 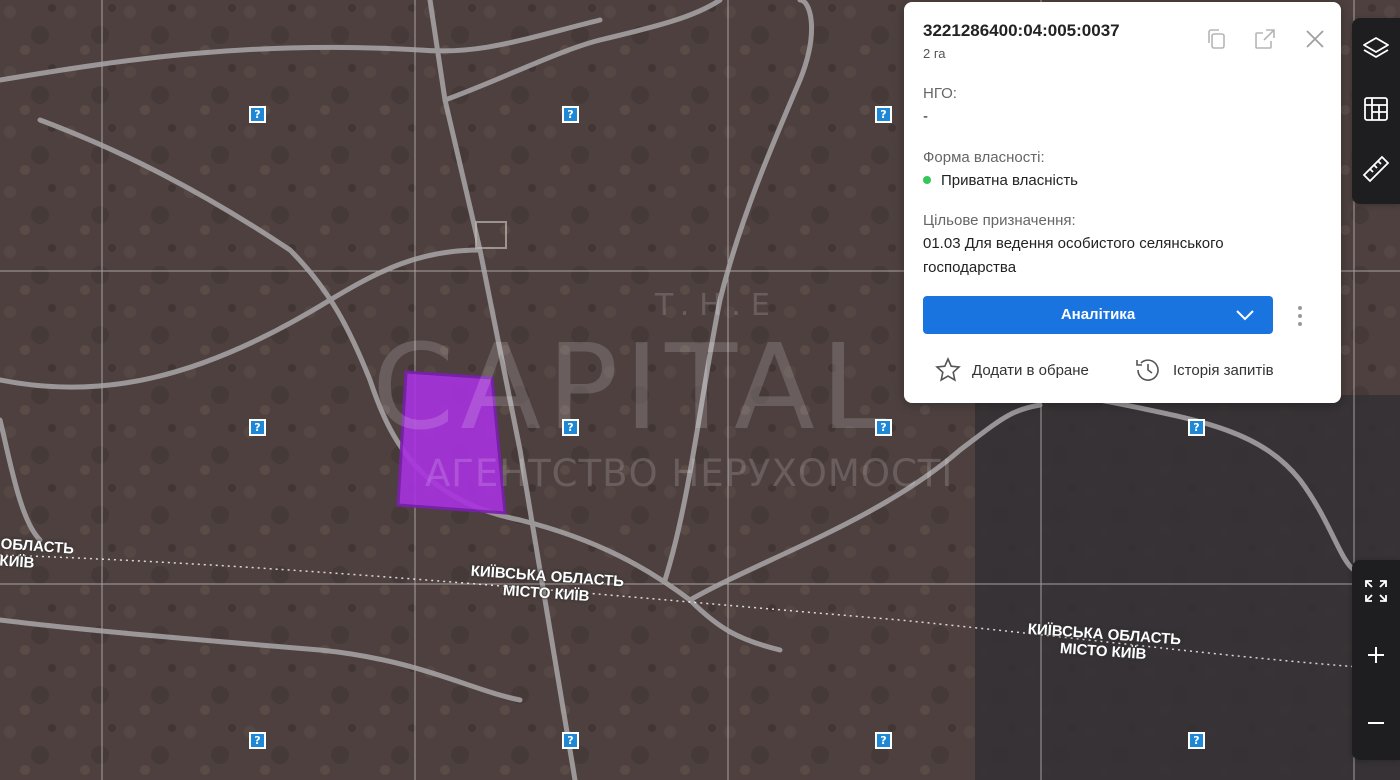 What do you see at coordinates (927, 180) in the screenshot?
I see `status-dot-icon` at bounding box center [927, 180].